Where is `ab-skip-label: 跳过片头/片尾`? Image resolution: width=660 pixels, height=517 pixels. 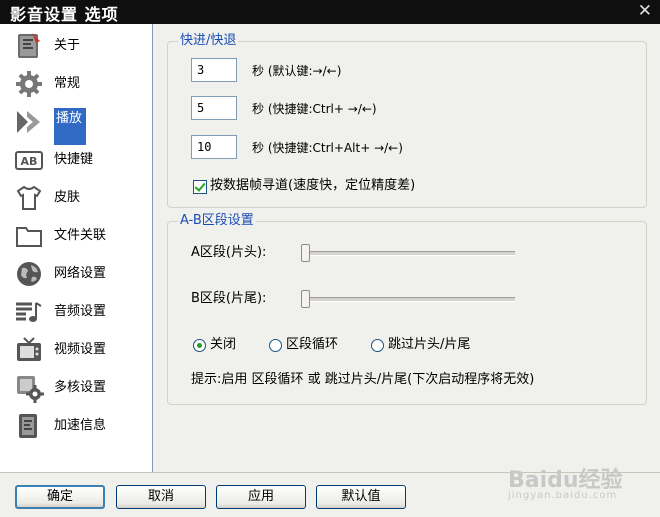
ab-skip-label: 跳过片头/片尾 is located at coordinates (429, 344).